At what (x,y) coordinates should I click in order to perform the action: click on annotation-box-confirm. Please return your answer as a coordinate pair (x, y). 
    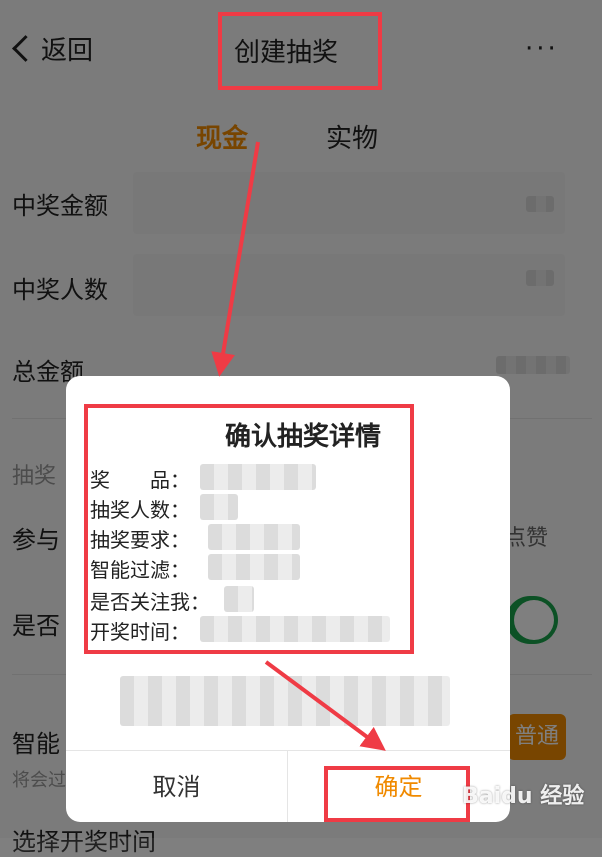
    Looking at the image, I should click on (397, 794).